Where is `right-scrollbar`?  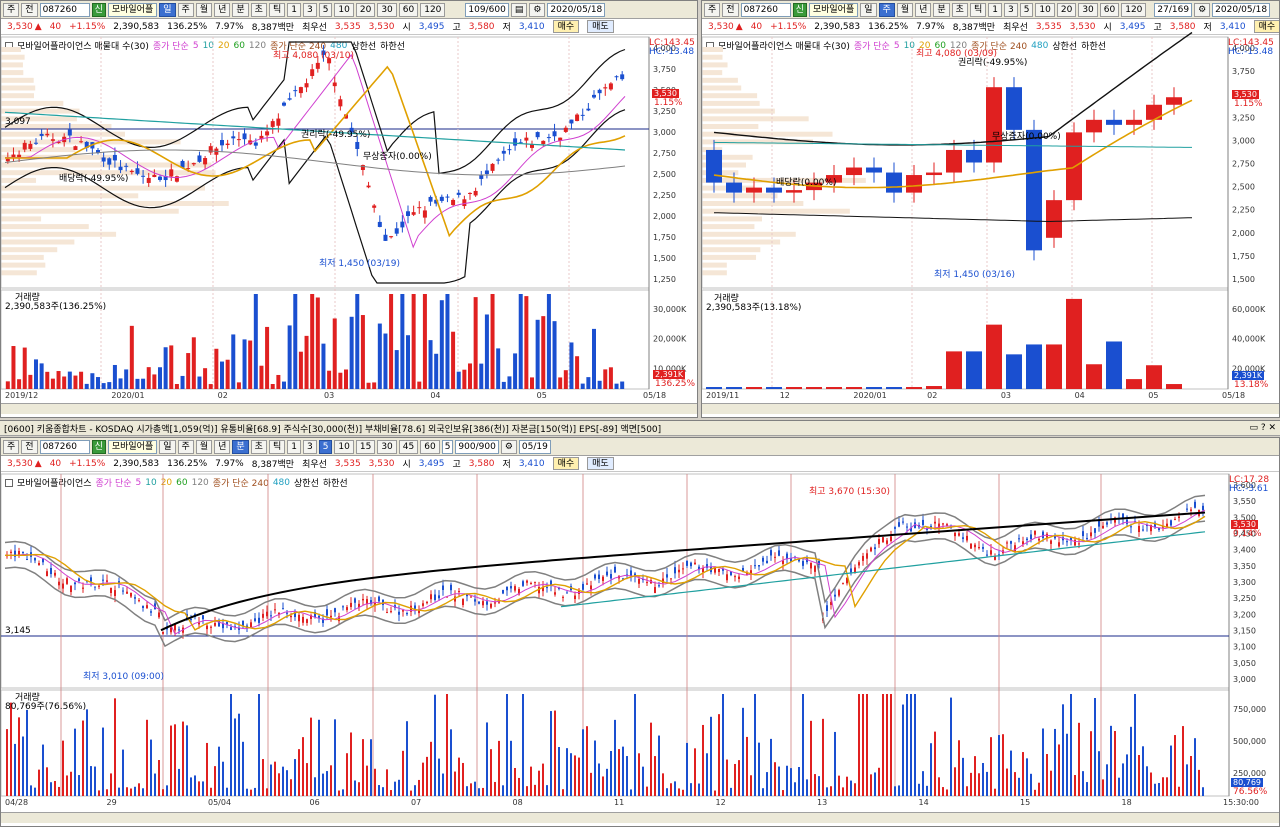
right-scrollbar is located at coordinates (990, 408).